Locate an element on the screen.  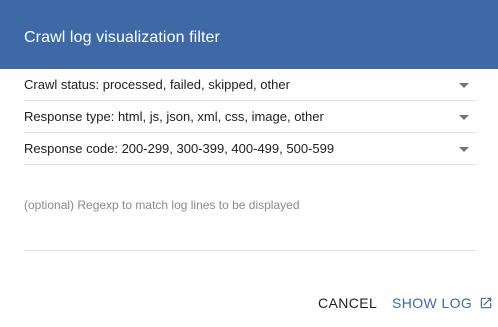
cancel-button: CANCEL is located at coordinates (347, 303).